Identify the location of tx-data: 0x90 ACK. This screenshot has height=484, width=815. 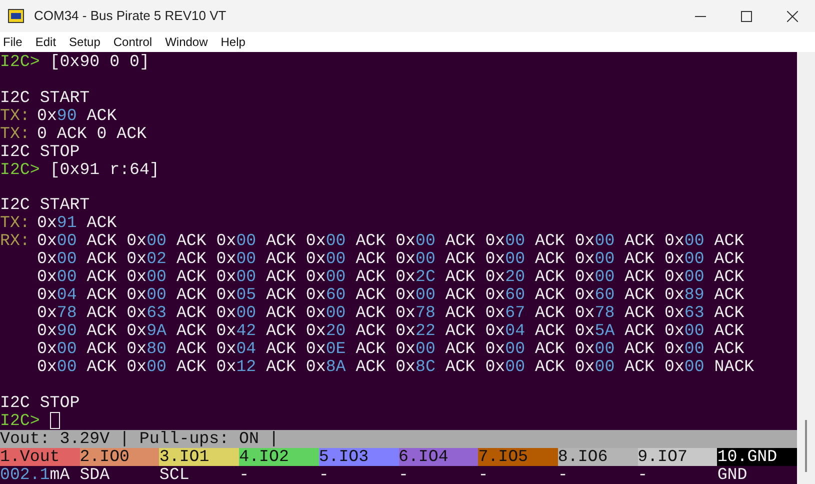
(77, 115).